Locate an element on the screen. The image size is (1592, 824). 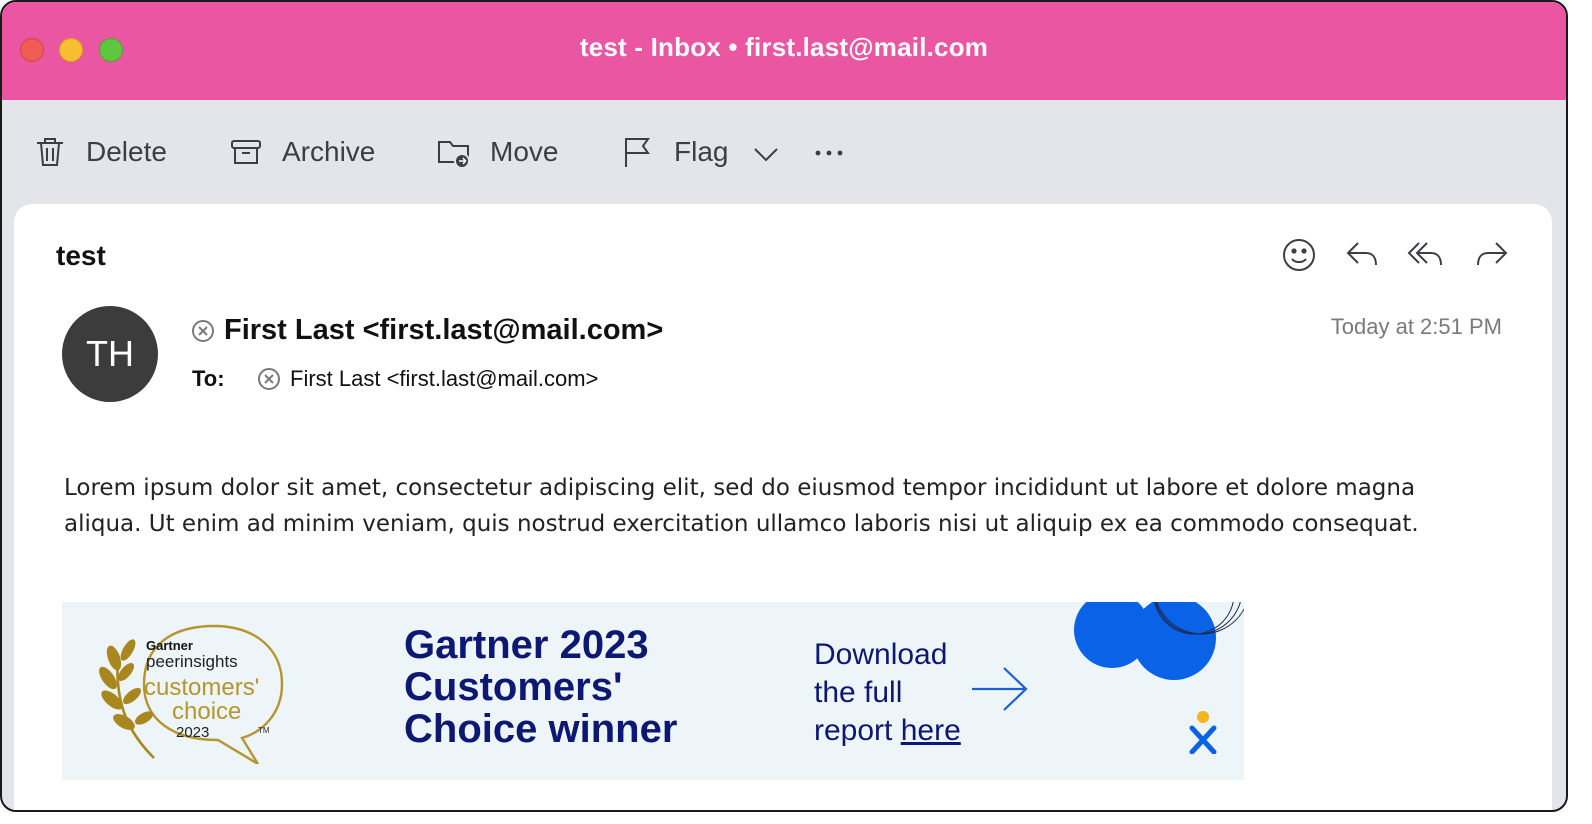
message-actions is located at coordinates (1395, 255).